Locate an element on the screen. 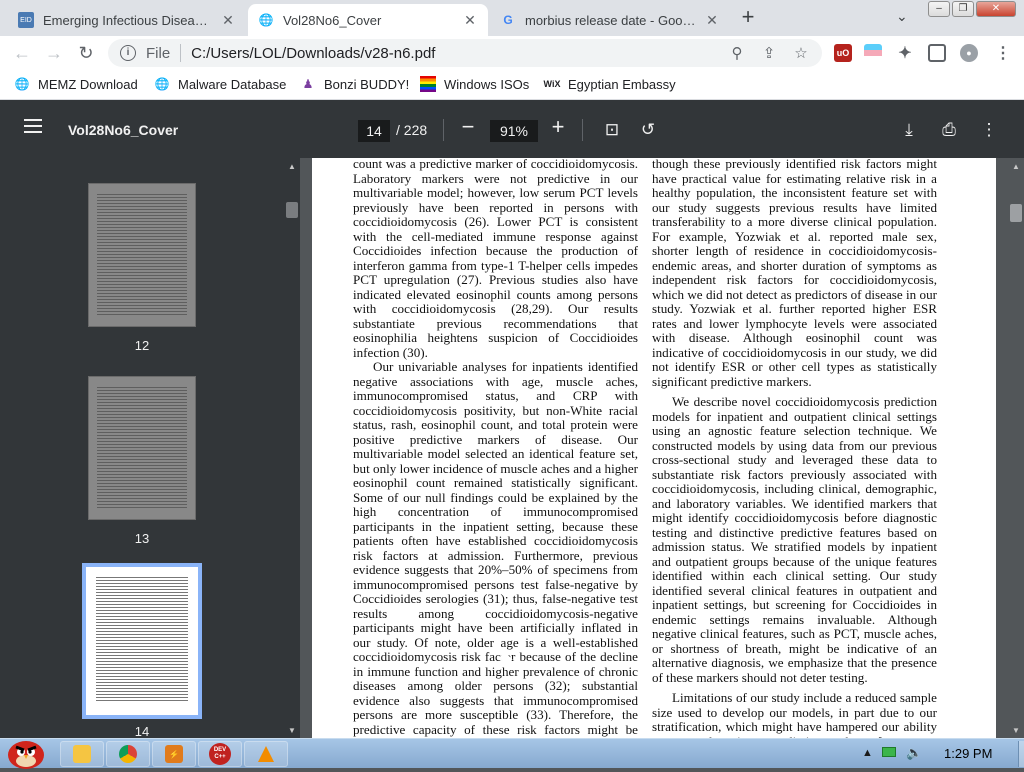 The width and height of the screenshot is (1024, 772). zoom-level-input: 91% is located at coordinates (514, 131).